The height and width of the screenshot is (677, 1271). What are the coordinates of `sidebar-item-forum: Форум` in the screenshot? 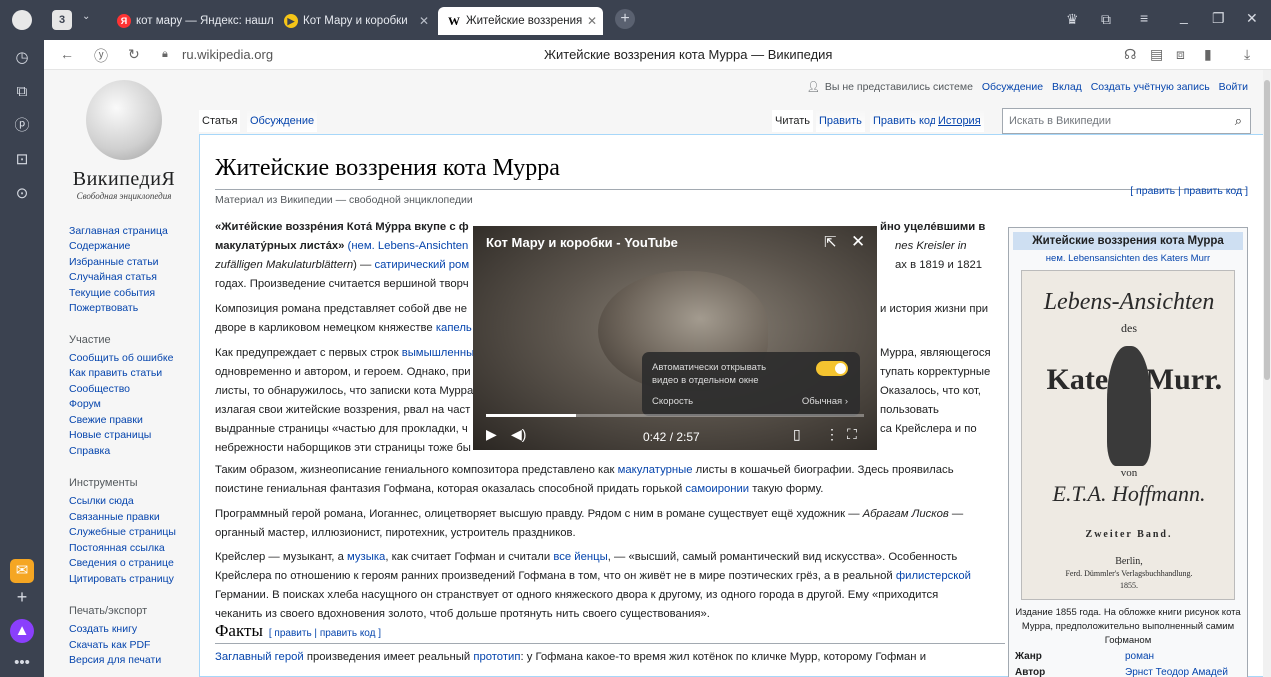 It's located at (85, 404).